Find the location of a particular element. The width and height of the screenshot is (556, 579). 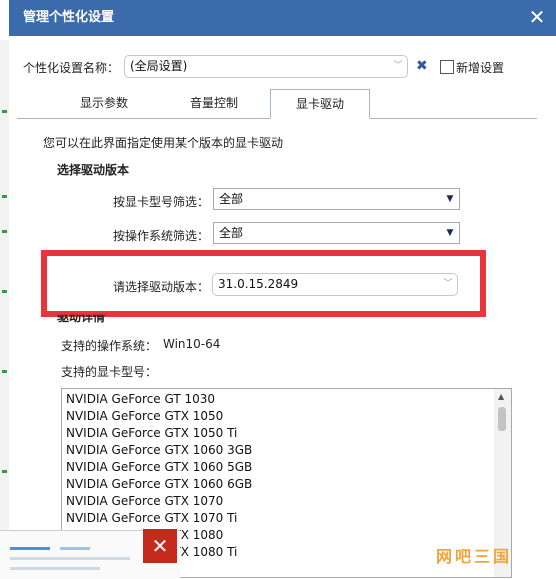

driver-version-value: 31.0.15.2849 is located at coordinates (258, 284).